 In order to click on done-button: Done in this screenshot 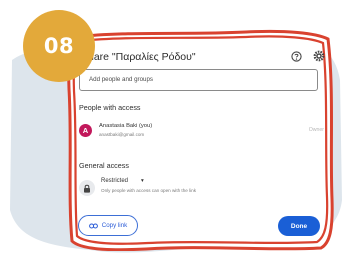, I will do `click(299, 226)`.